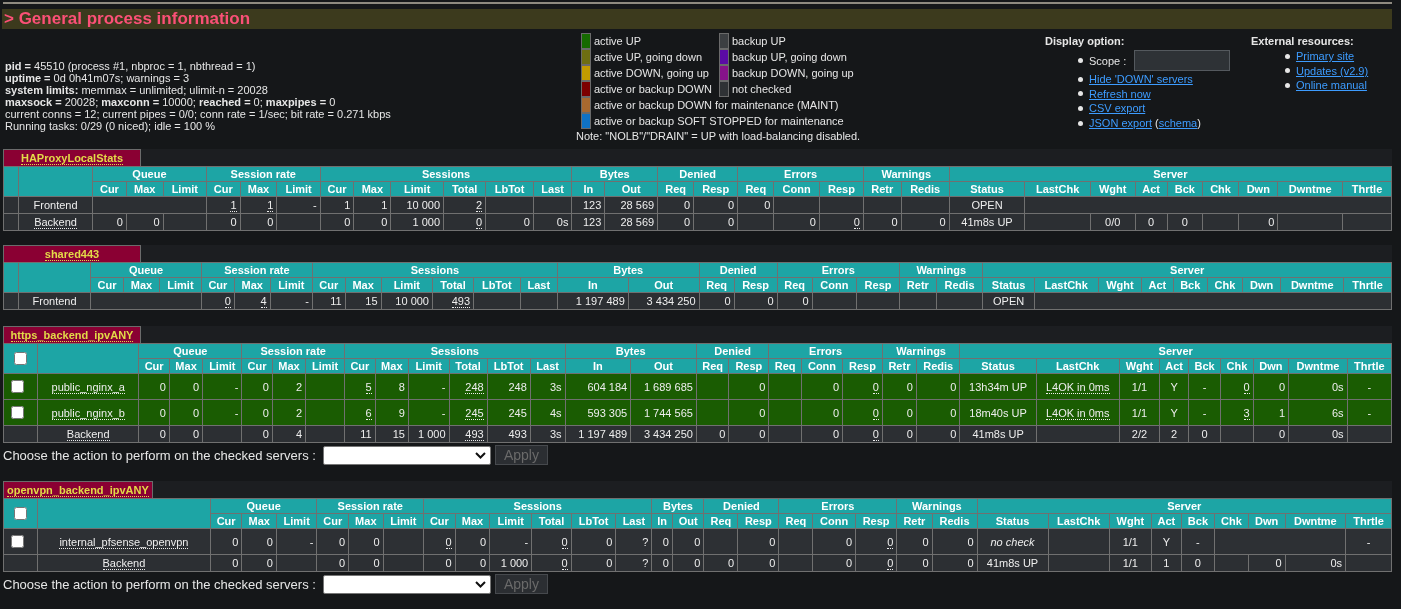 This screenshot has width=1401, height=609. What do you see at coordinates (72, 334) in the screenshot?
I see `proxy-name-tab: https_backend_ipvANY` at bounding box center [72, 334].